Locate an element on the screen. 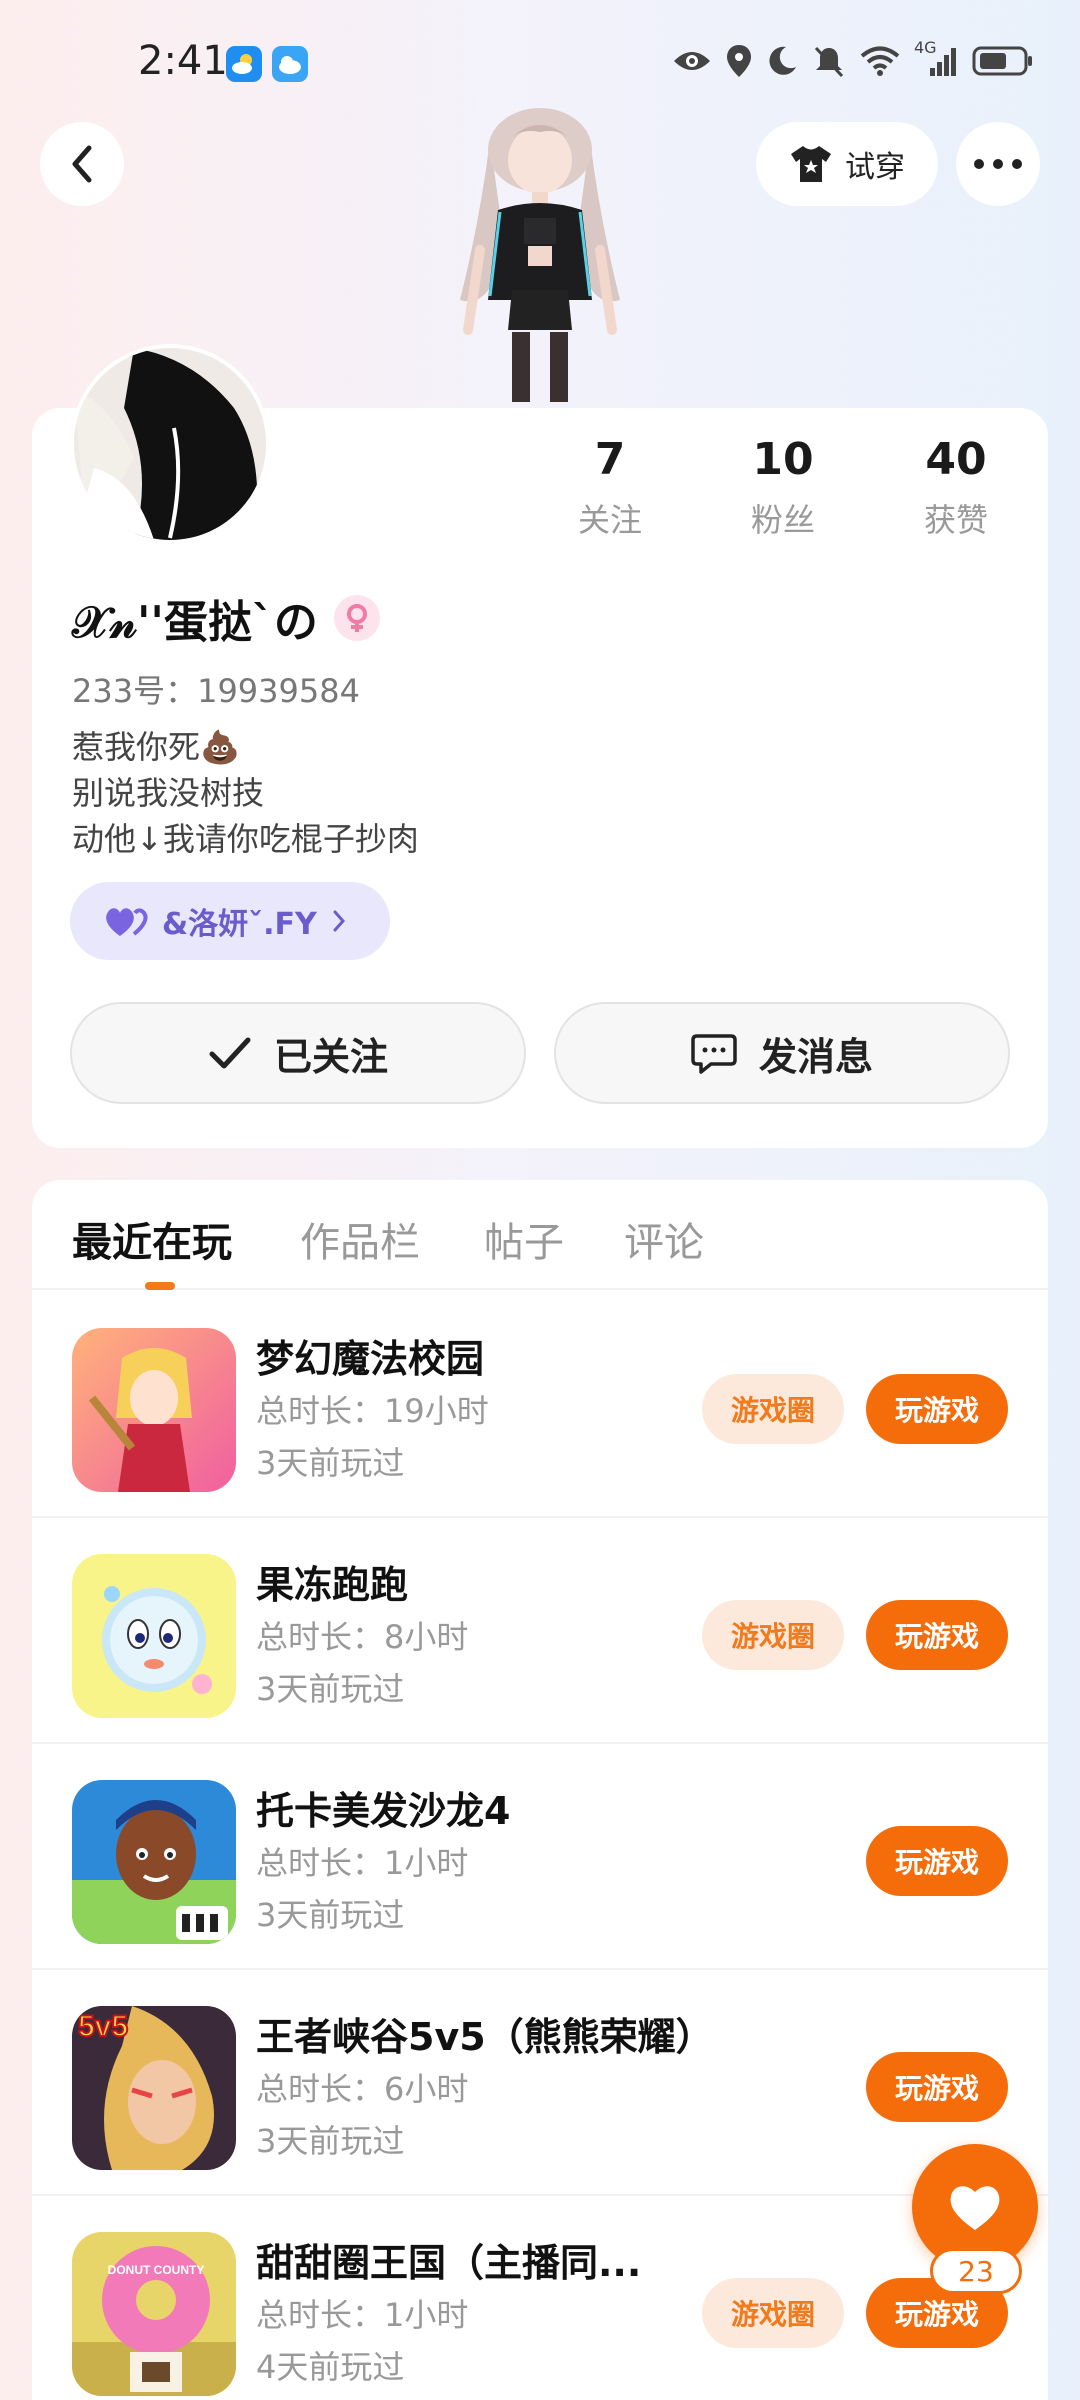 This screenshot has width=1080, height=2400. stat-likes: 40 获赞 is located at coordinates (956, 487).